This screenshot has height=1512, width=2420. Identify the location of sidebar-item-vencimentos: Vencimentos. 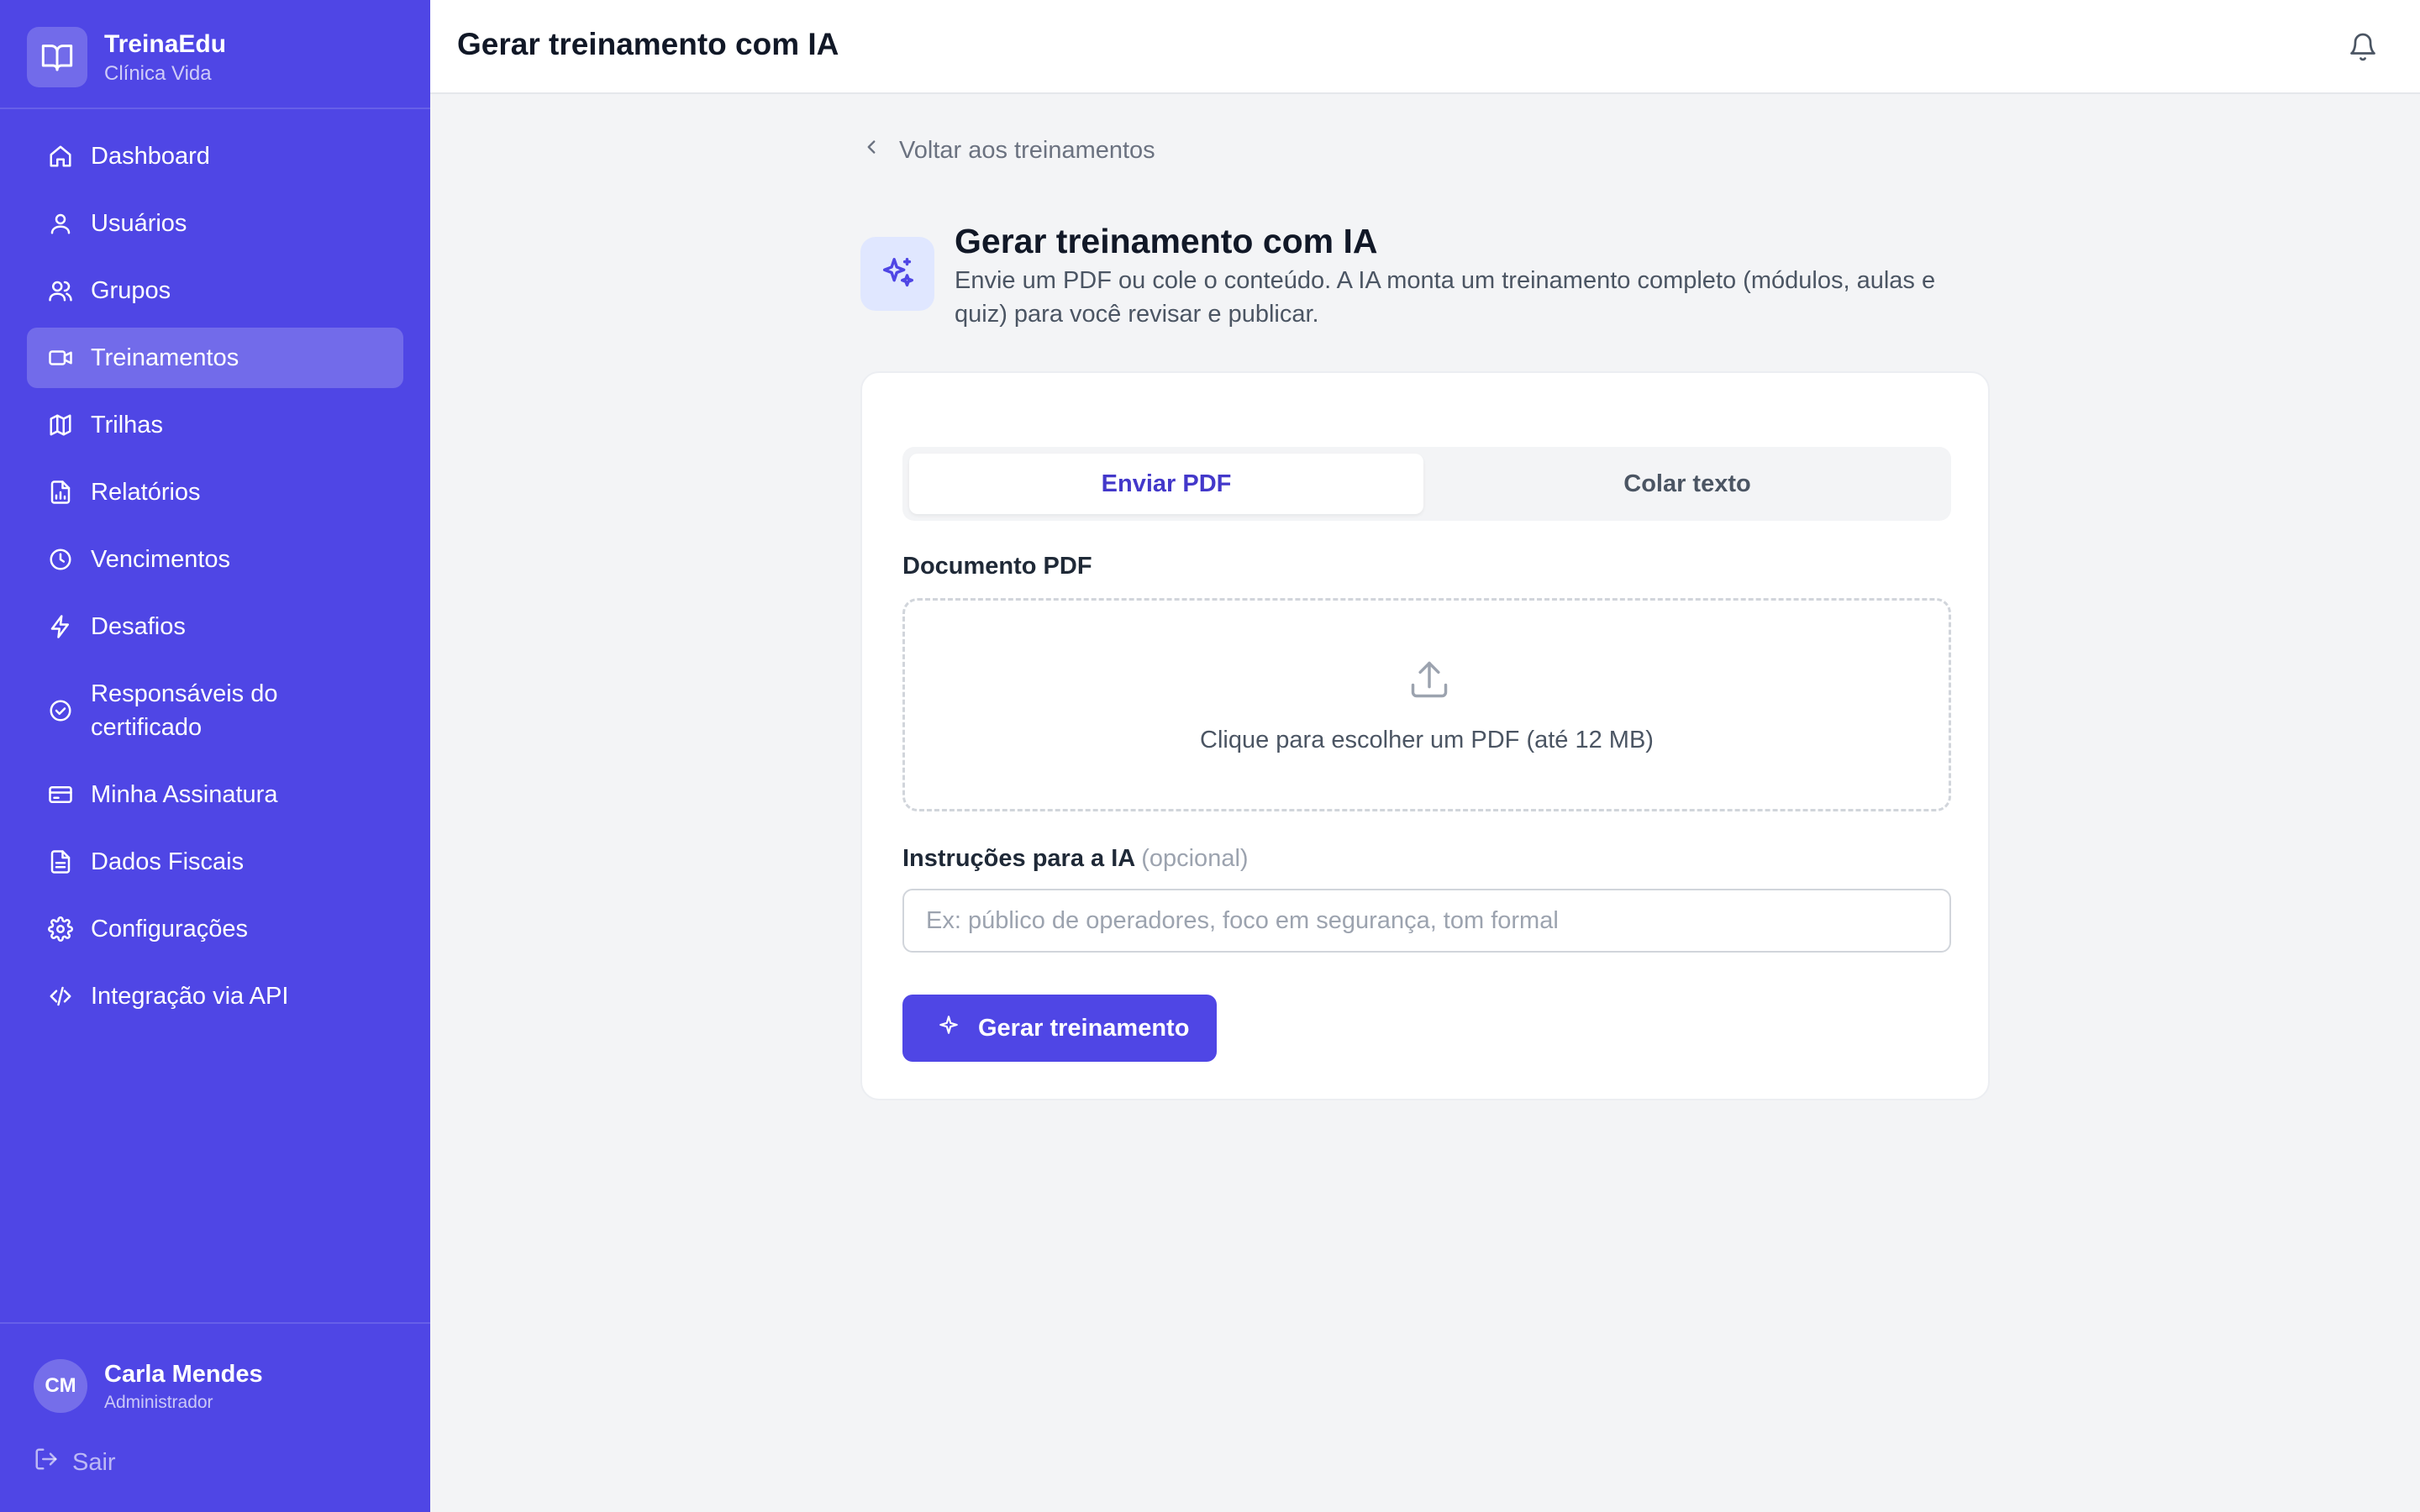
(215, 559).